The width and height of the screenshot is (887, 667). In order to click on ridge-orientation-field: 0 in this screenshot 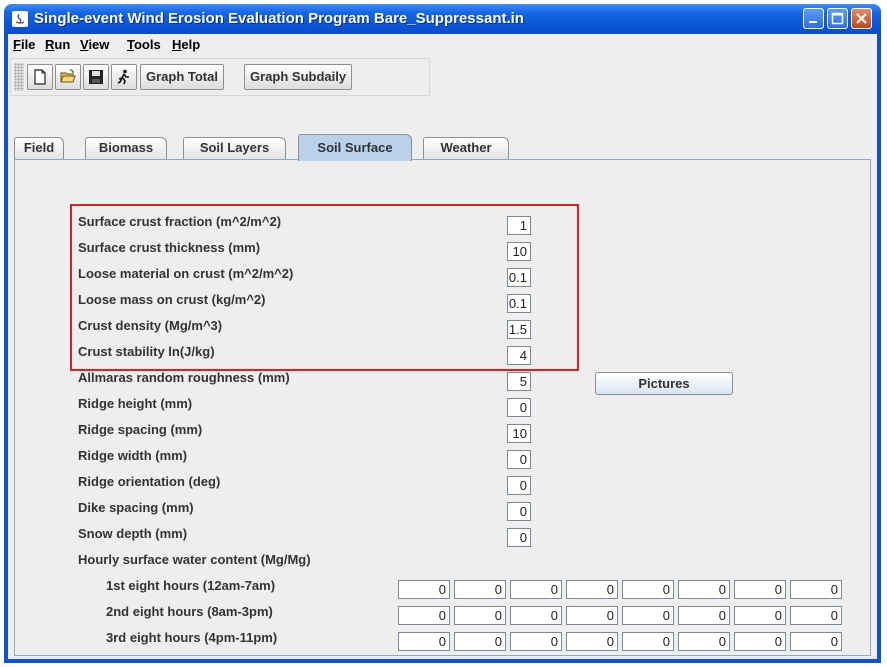, I will do `click(519, 485)`.